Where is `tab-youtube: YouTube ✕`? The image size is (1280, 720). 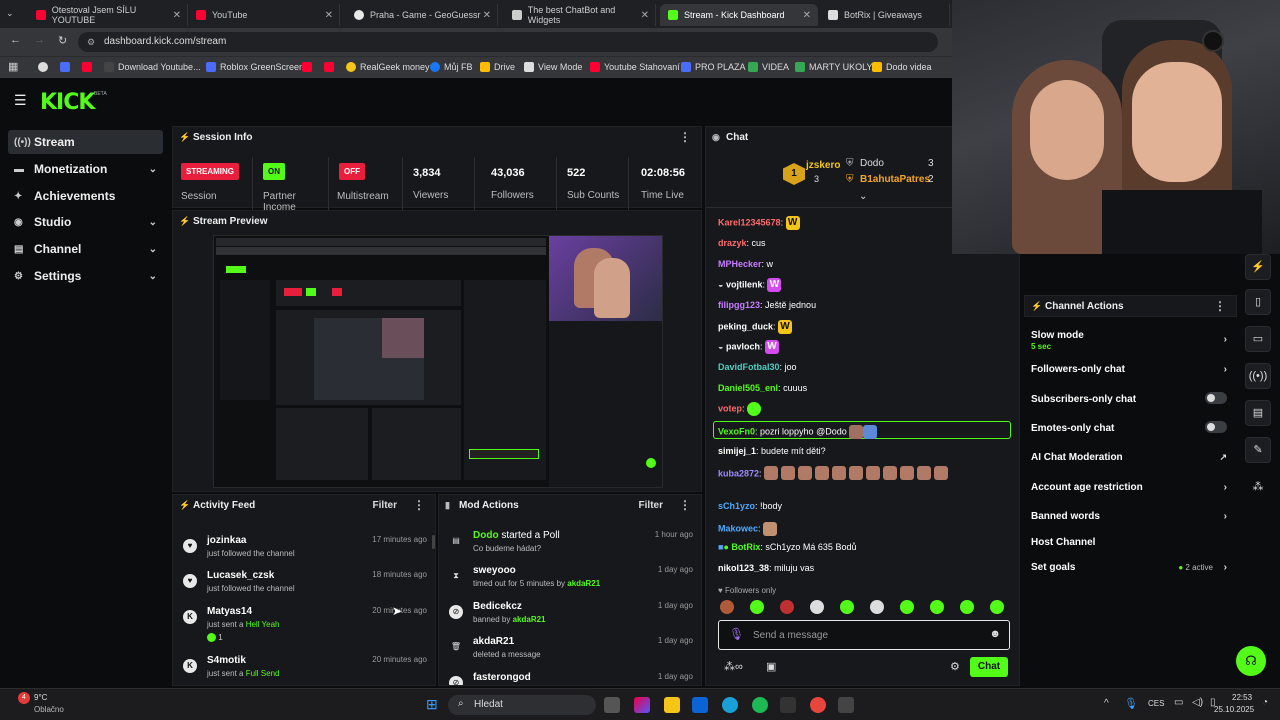
tab-youtube: YouTube ✕ is located at coordinates (264, 15).